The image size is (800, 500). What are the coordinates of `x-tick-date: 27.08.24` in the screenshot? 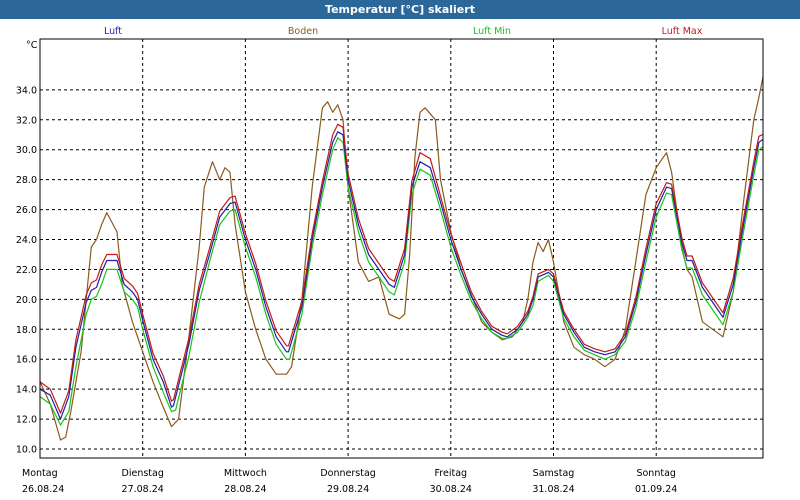 It's located at (143, 489).